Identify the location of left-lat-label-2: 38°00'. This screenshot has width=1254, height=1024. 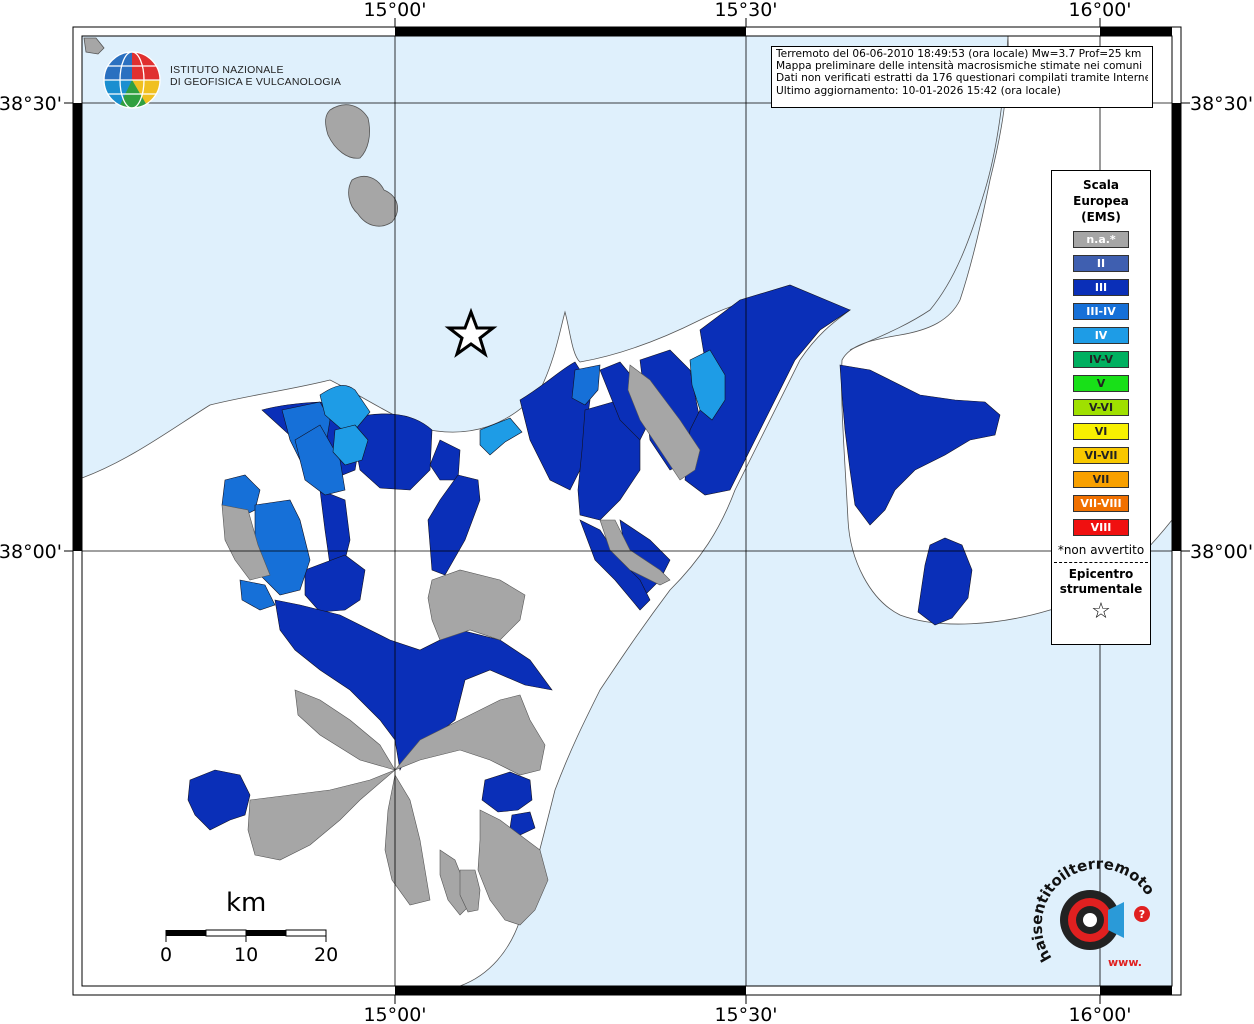
(31, 552).